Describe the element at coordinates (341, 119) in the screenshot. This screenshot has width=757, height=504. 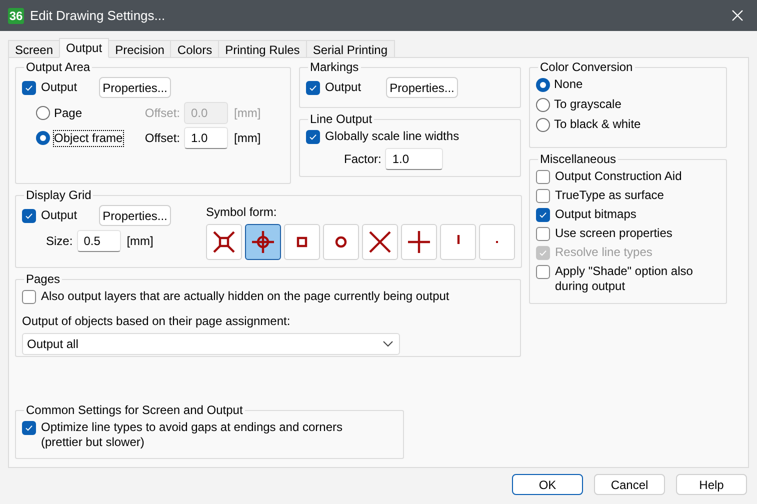
I see `group-title: Line Output` at that location.